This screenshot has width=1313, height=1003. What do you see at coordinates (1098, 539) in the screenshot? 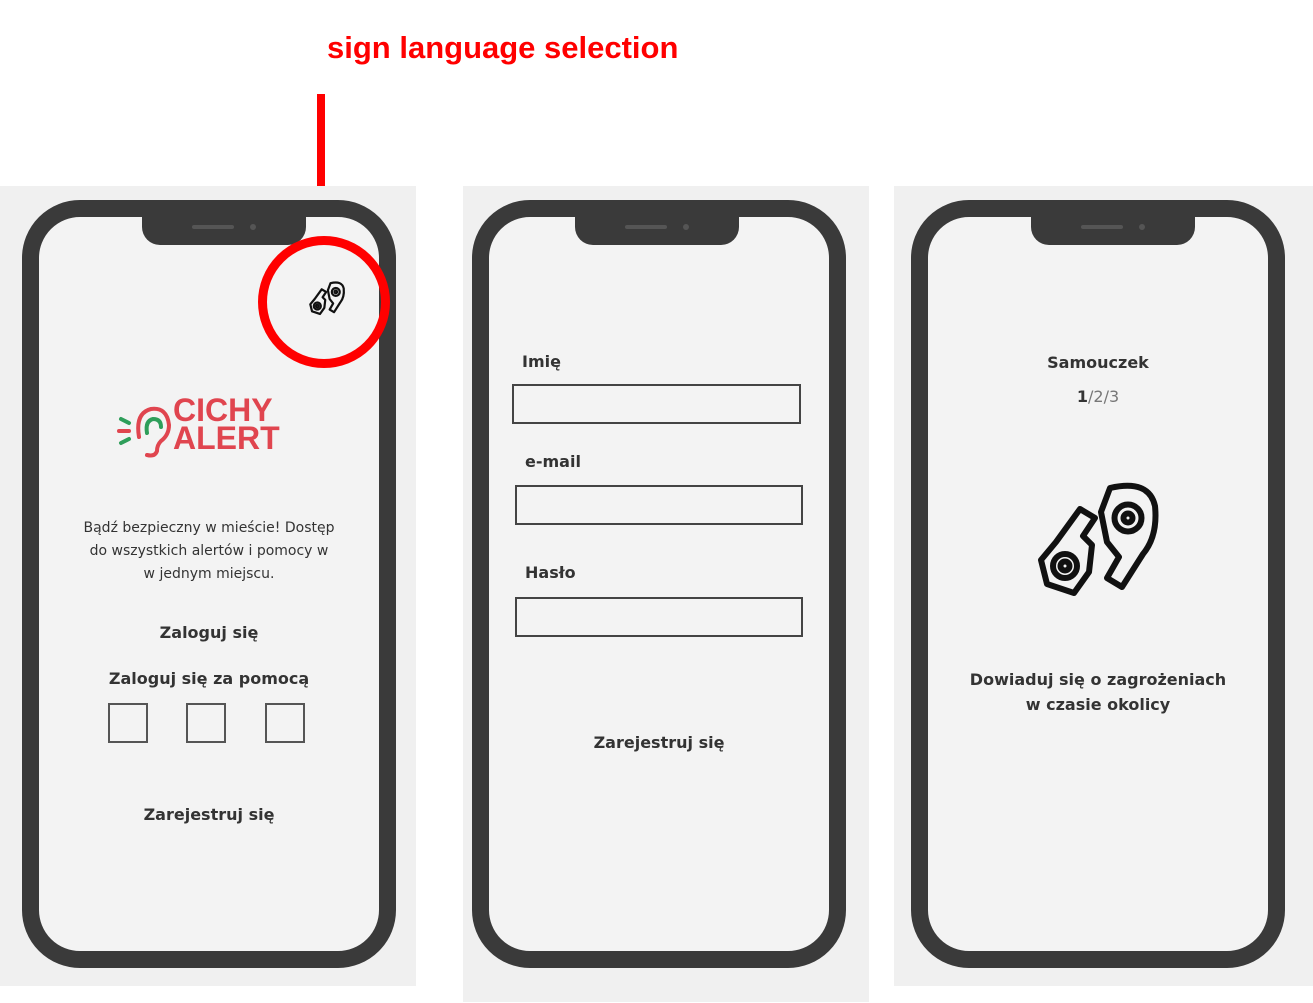
I see `sign-language-icon` at bounding box center [1098, 539].